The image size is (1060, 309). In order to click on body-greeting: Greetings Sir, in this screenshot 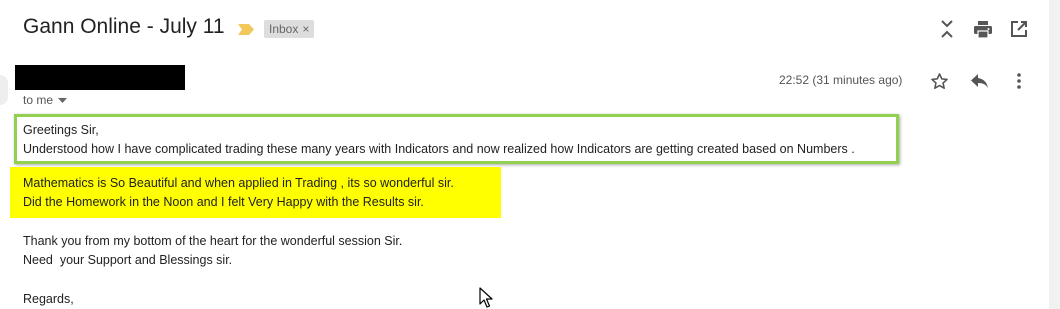, I will do `click(61, 130)`.